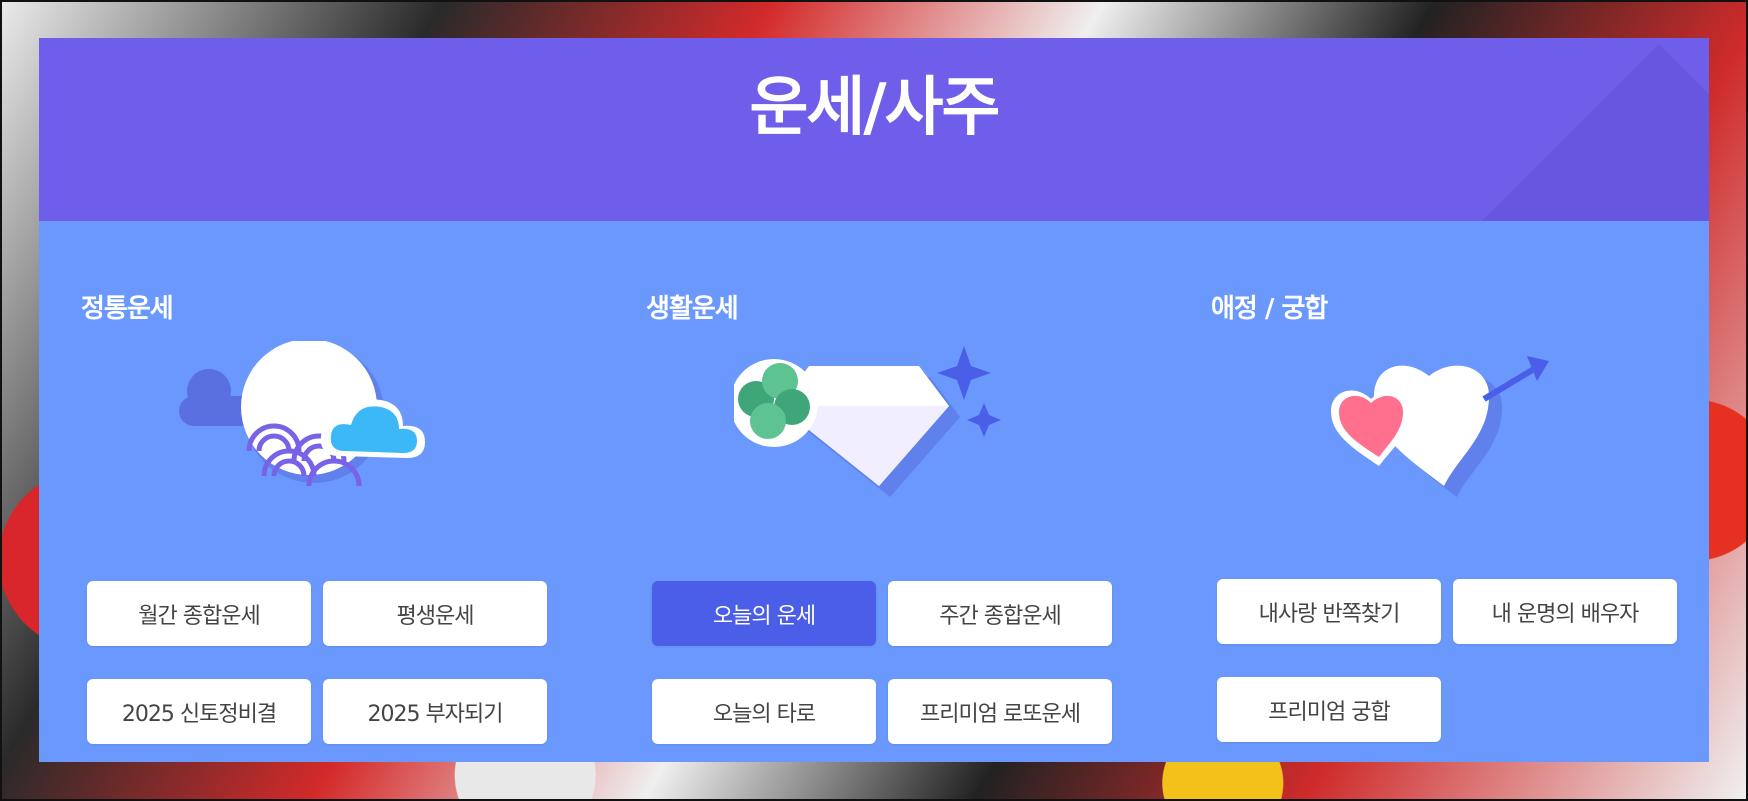 The height and width of the screenshot is (801, 1748). Describe the element at coordinates (692, 309) in the screenshot. I see `section-title: 생활운세` at that location.